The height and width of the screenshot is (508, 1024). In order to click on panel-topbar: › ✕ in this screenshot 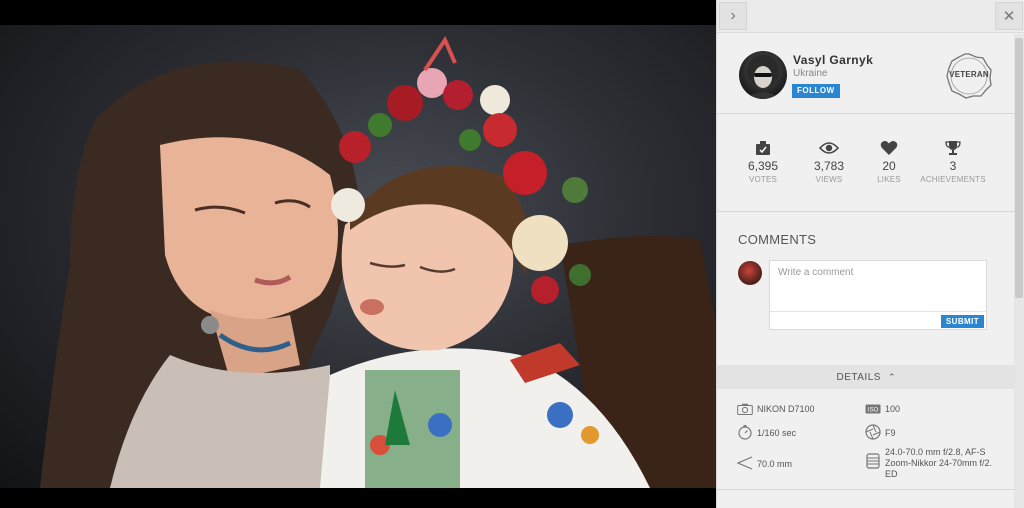, I will do `click(870, 16)`.